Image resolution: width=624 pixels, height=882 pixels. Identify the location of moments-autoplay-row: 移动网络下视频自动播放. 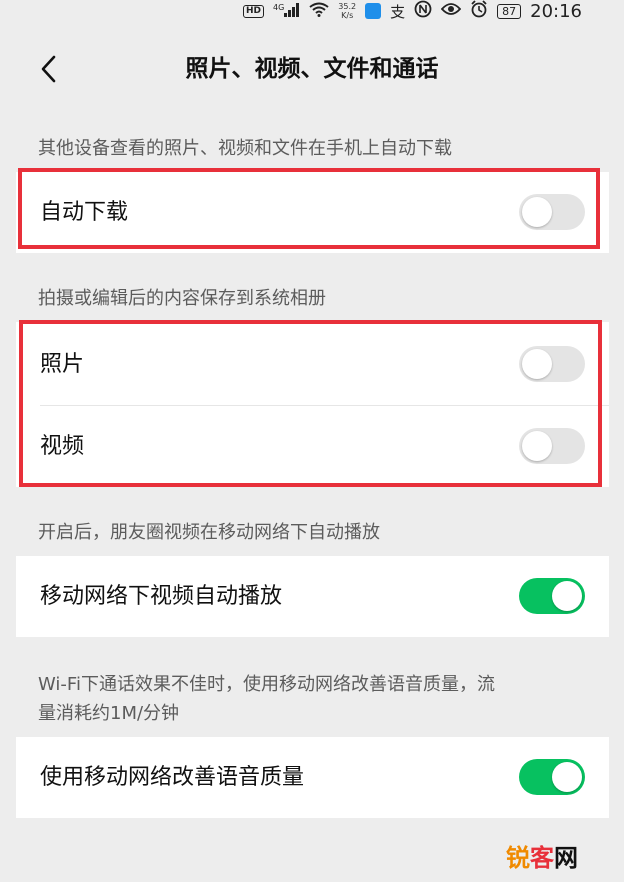
(312, 596).